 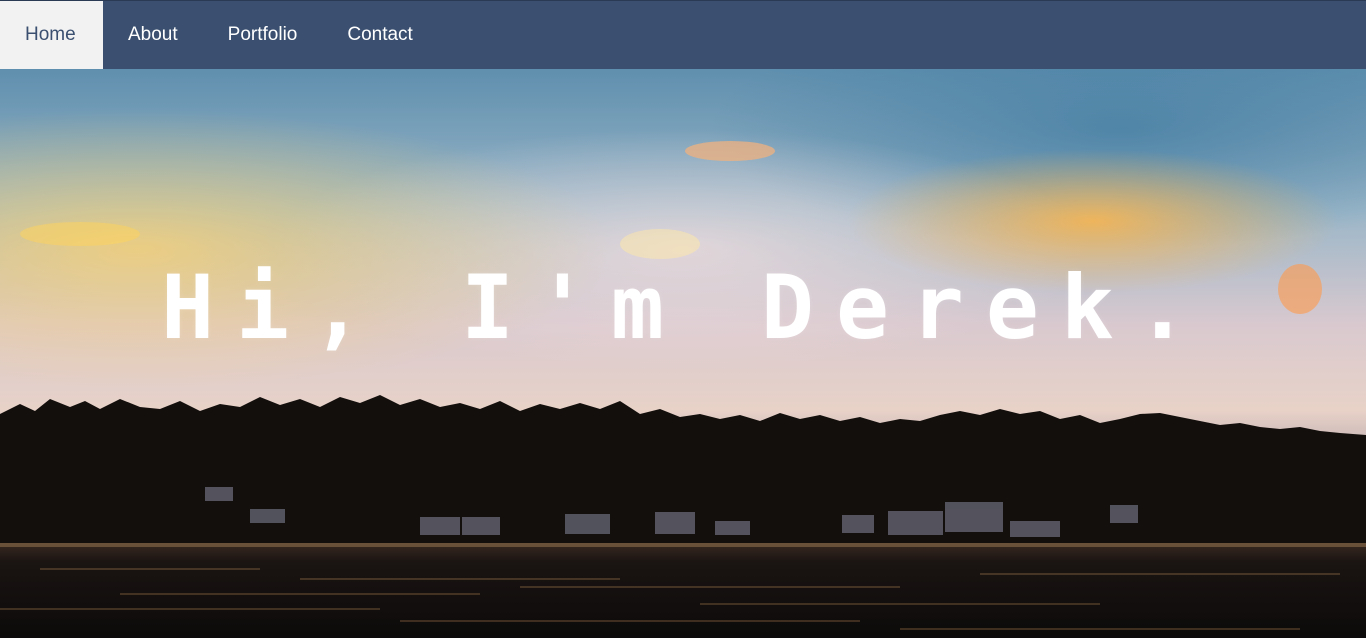 What do you see at coordinates (51, 35) in the screenshot?
I see `nav-home-link: Home` at bounding box center [51, 35].